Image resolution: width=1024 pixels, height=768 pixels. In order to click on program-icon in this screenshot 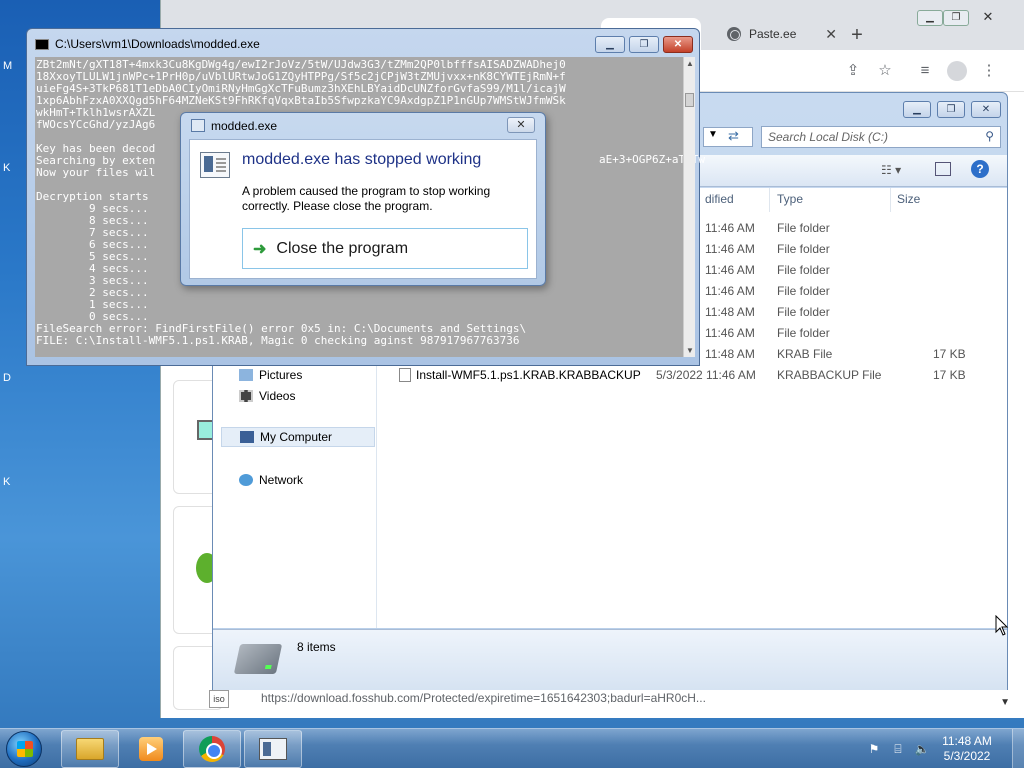, I will do `click(215, 165)`.